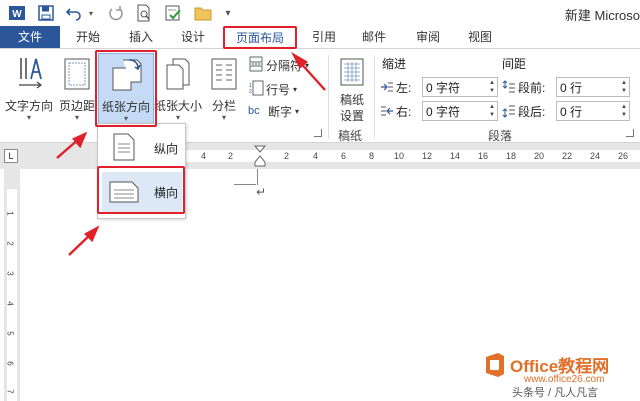 This screenshot has width=640, height=401. Describe the element at coordinates (555, 393) in the screenshot. I see `watermark-author: 头条号 / 凡人凡言` at that location.